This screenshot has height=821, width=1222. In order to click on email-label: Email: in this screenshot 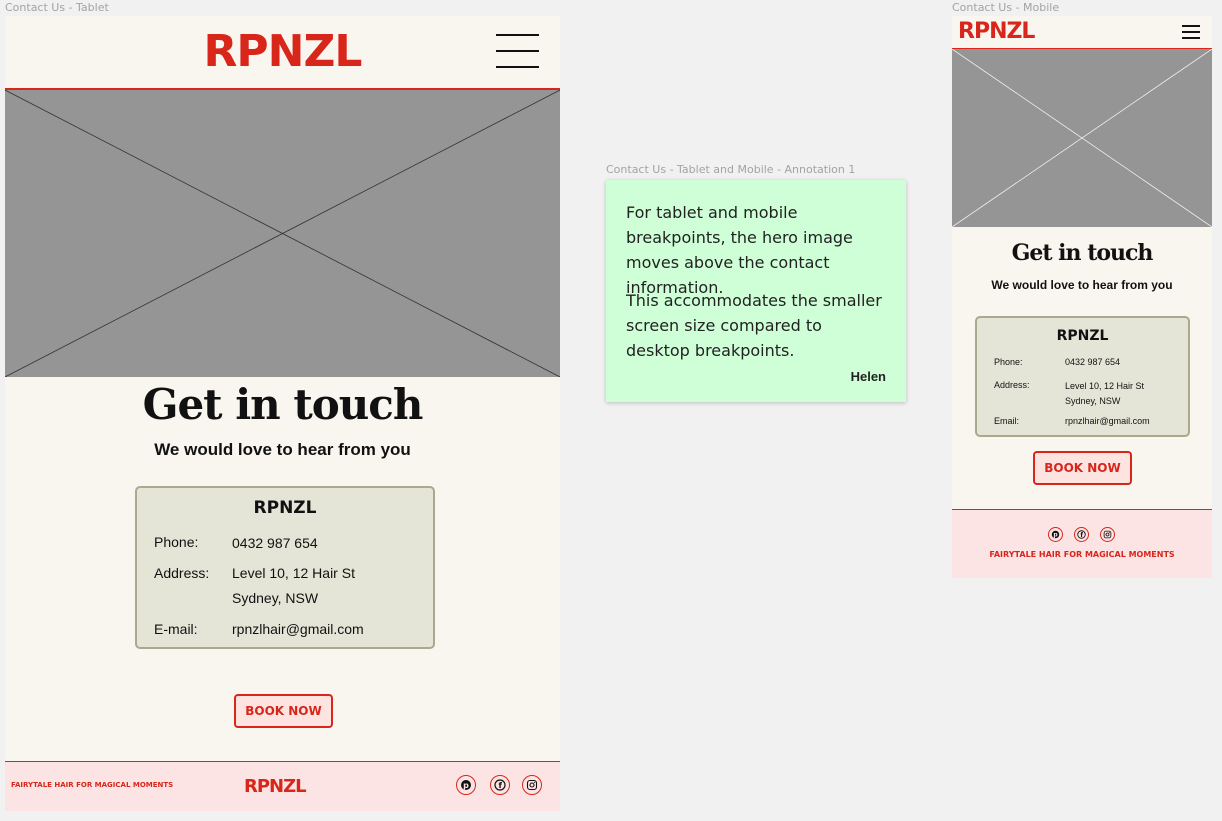, I will do `click(1007, 421)`.